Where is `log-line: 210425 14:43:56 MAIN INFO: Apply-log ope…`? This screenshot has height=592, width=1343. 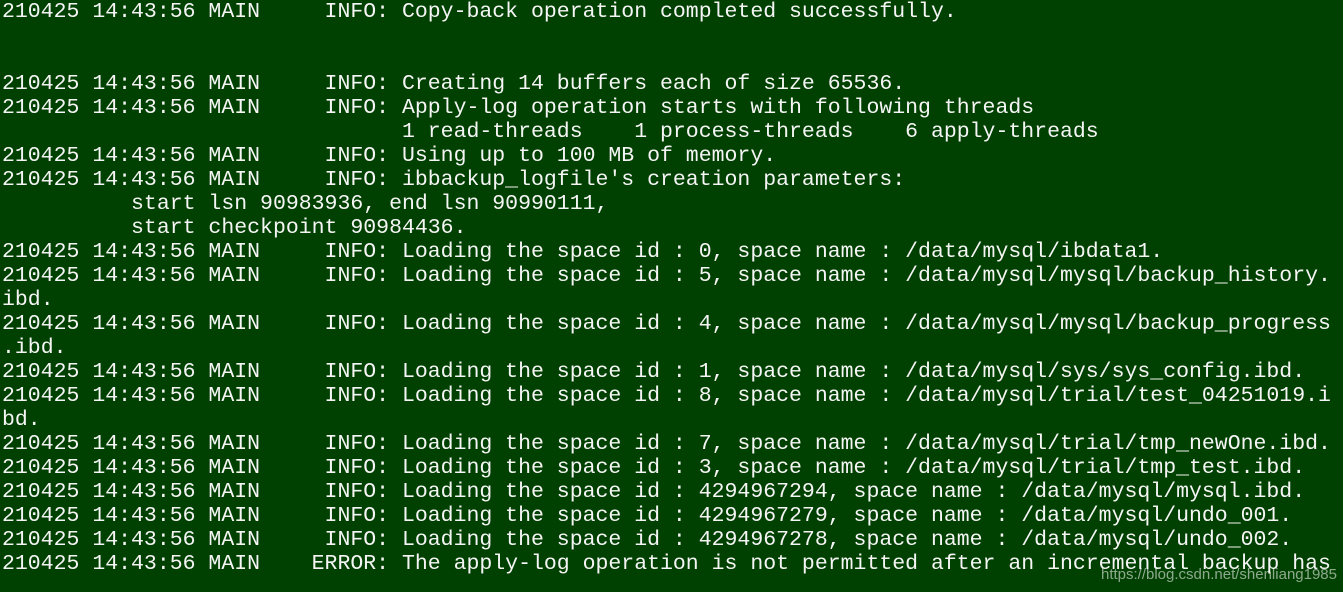
log-line: 210425 14:43:56 MAIN INFO: Apply-log ope… is located at coordinates (518, 108).